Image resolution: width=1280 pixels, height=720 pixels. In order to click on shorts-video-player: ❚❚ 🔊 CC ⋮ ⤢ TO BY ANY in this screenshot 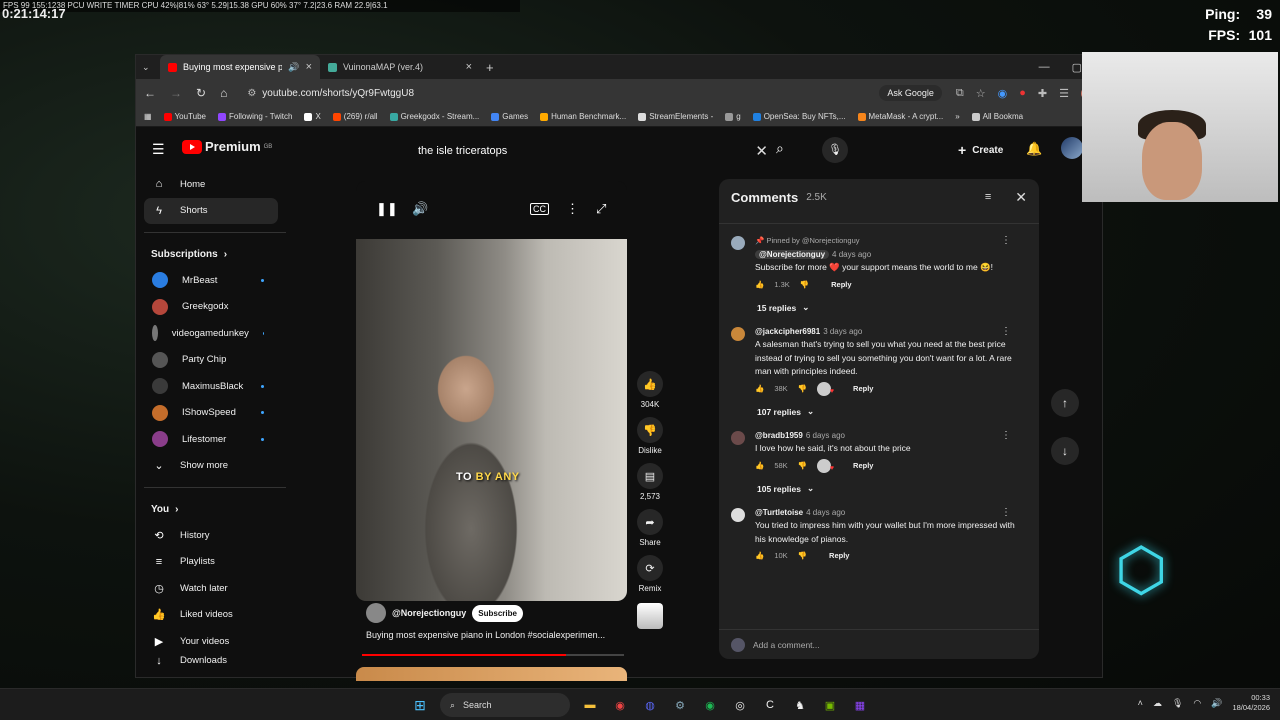, I will do `click(491, 391)`.